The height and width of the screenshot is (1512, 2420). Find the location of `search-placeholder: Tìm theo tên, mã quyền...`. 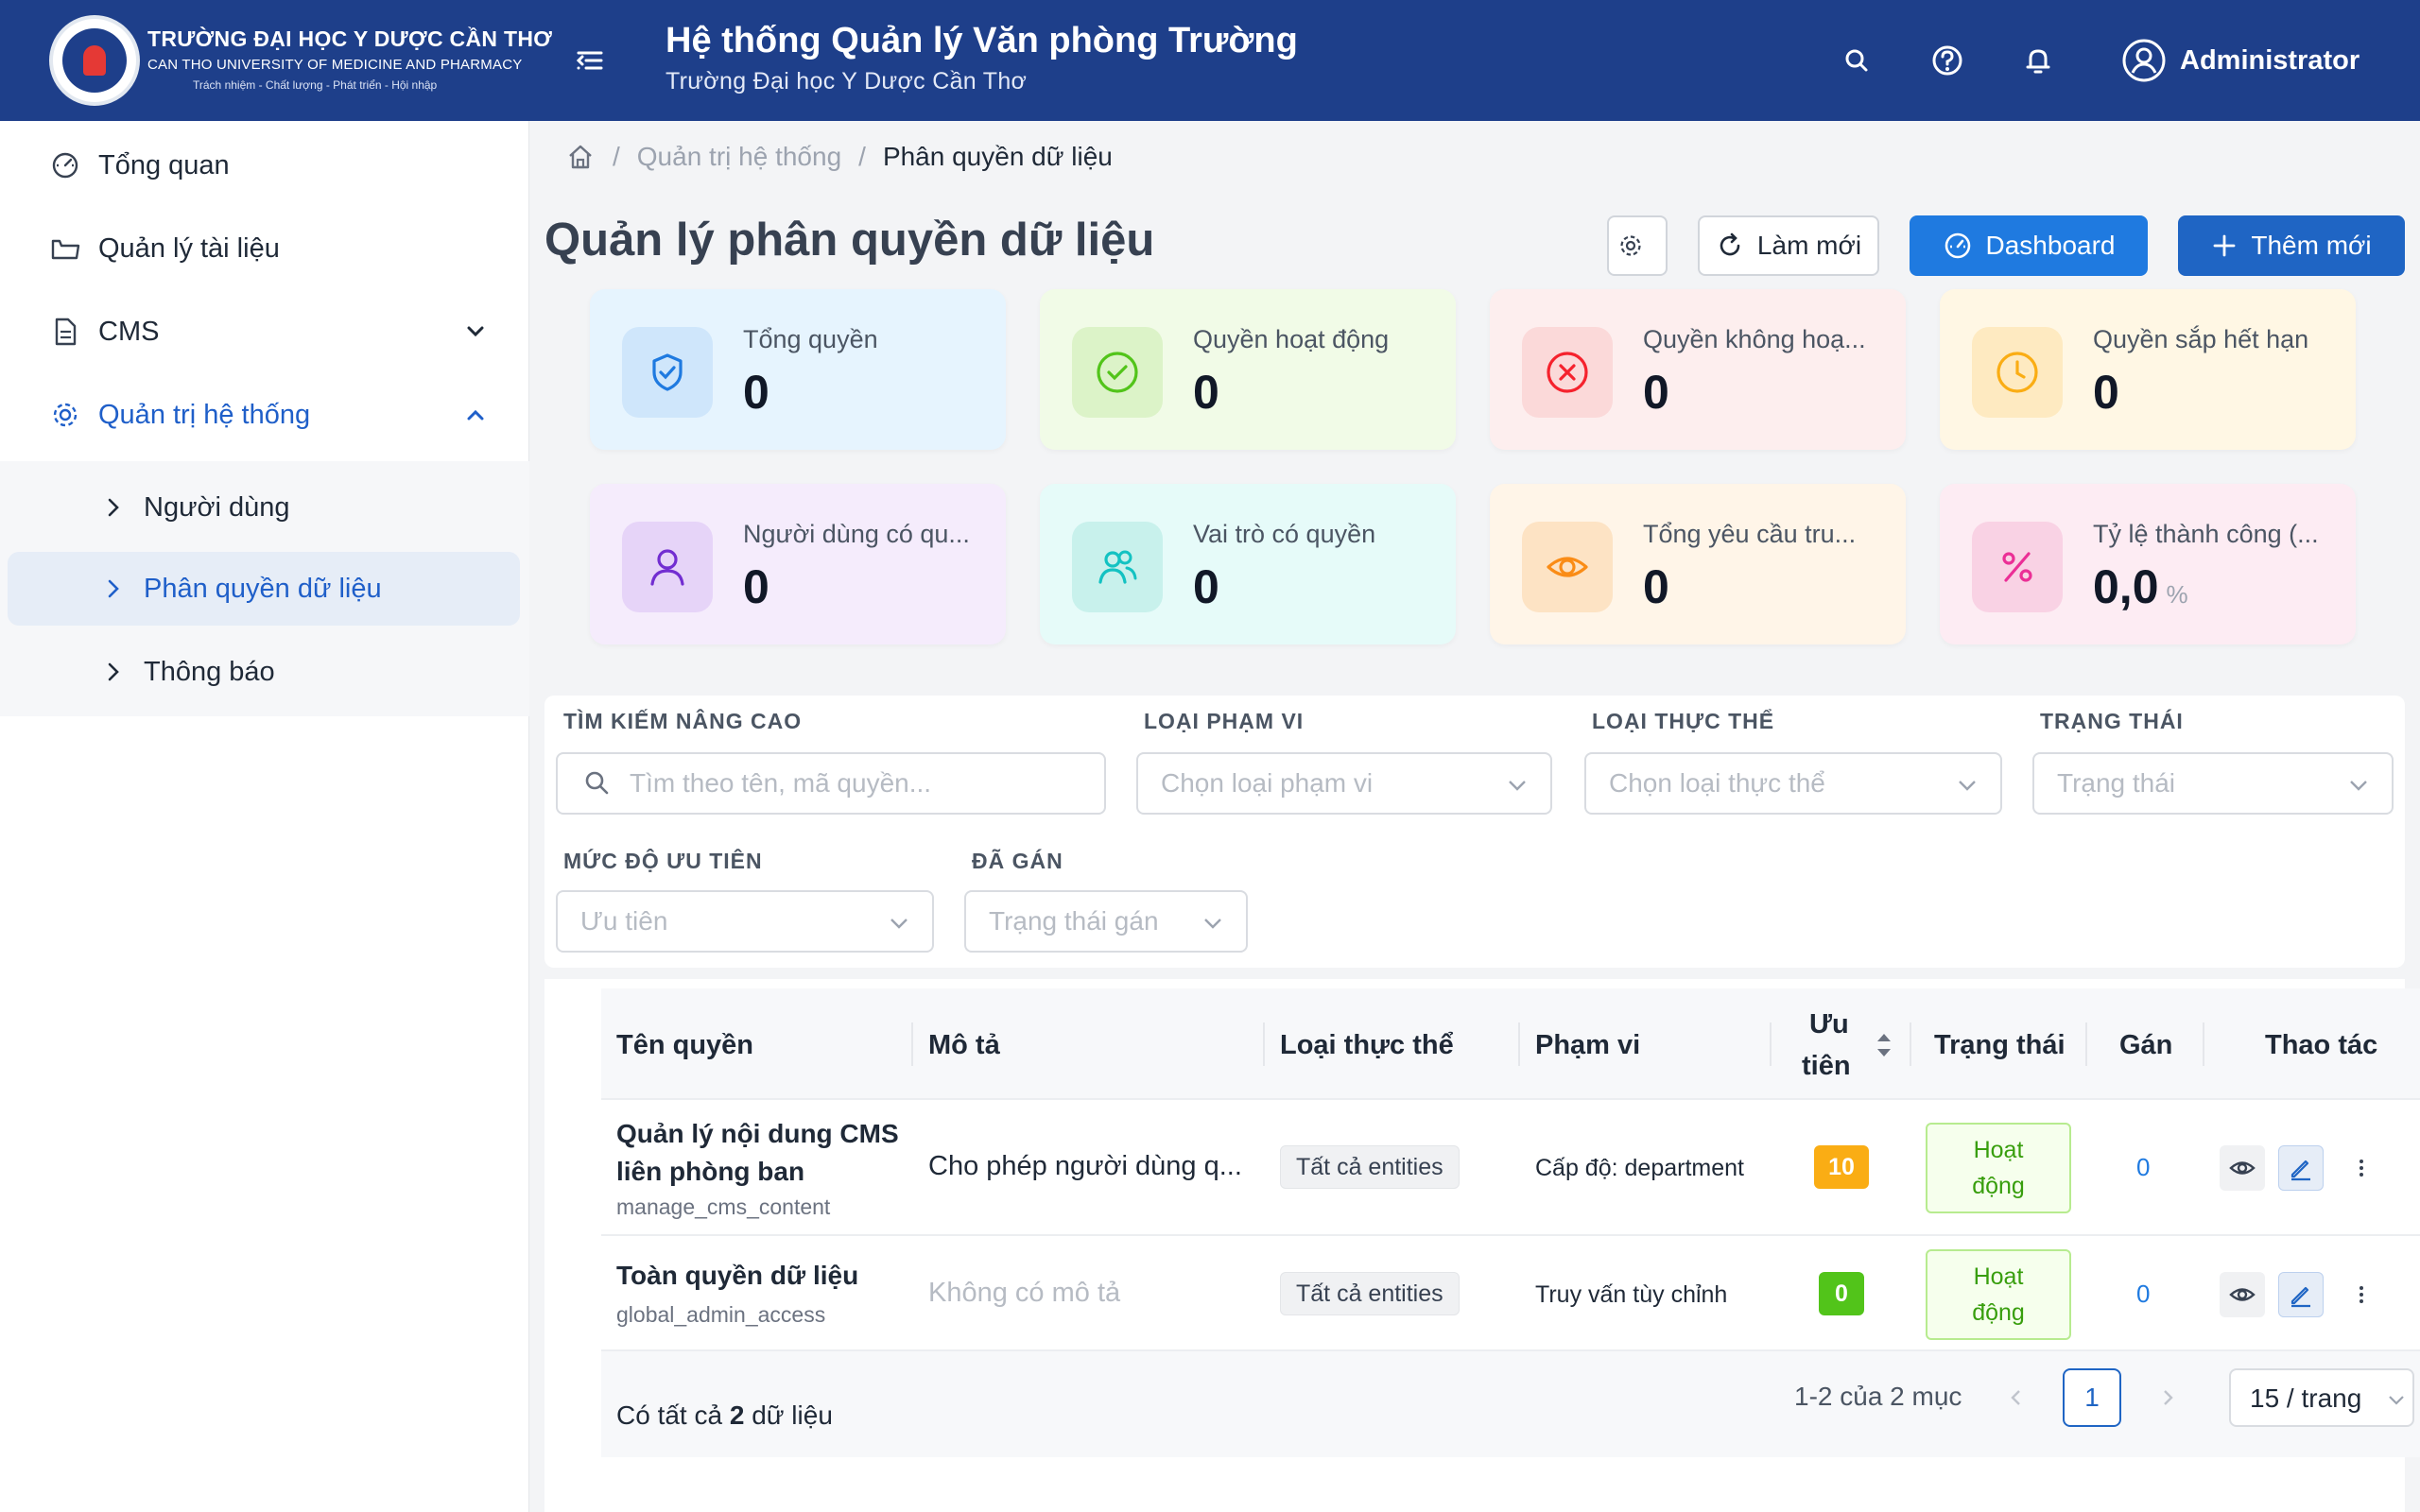

search-placeholder: Tìm theo tên, mã quyền... is located at coordinates (781, 783).